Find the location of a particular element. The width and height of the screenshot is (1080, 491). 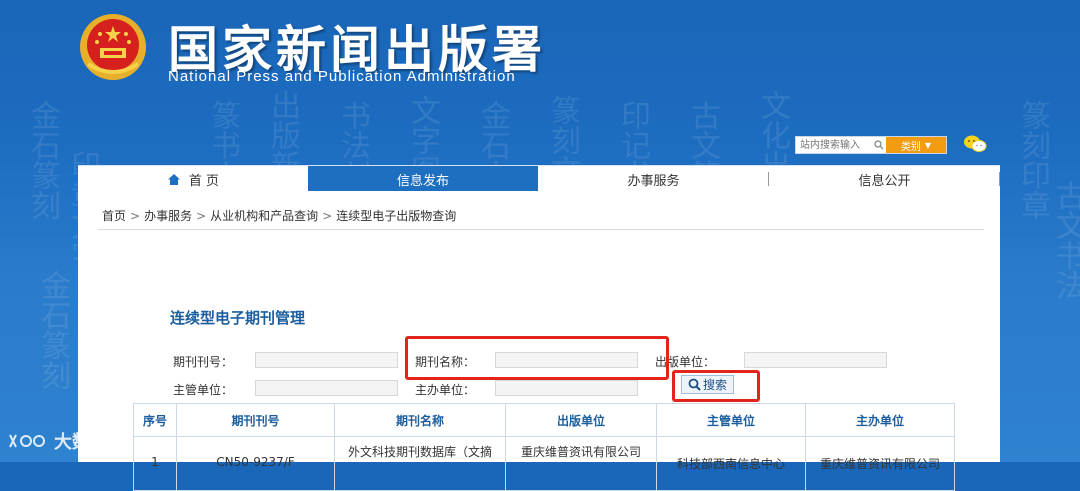

nav-home-label: 首 页 is located at coordinates (204, 181).